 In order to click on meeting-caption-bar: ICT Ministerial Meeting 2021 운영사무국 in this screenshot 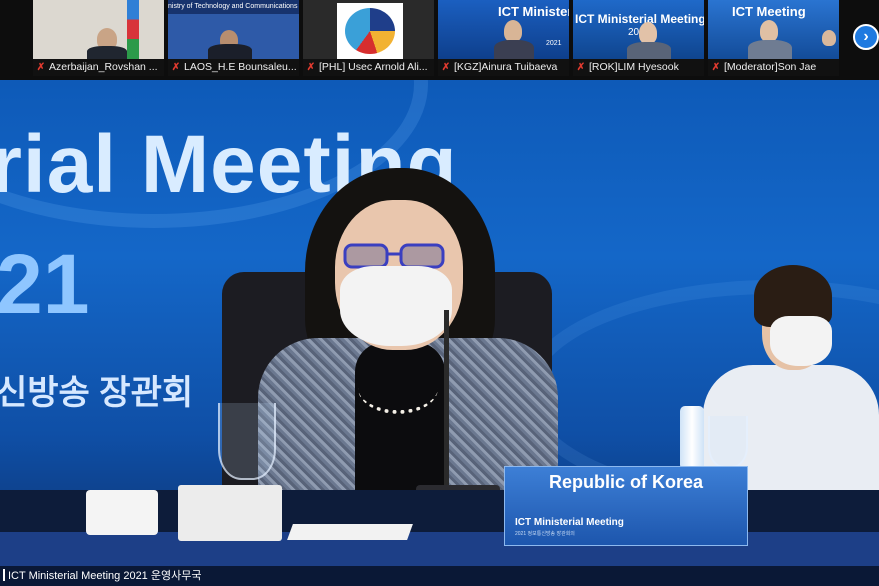, I will do `click(439, 576)`.